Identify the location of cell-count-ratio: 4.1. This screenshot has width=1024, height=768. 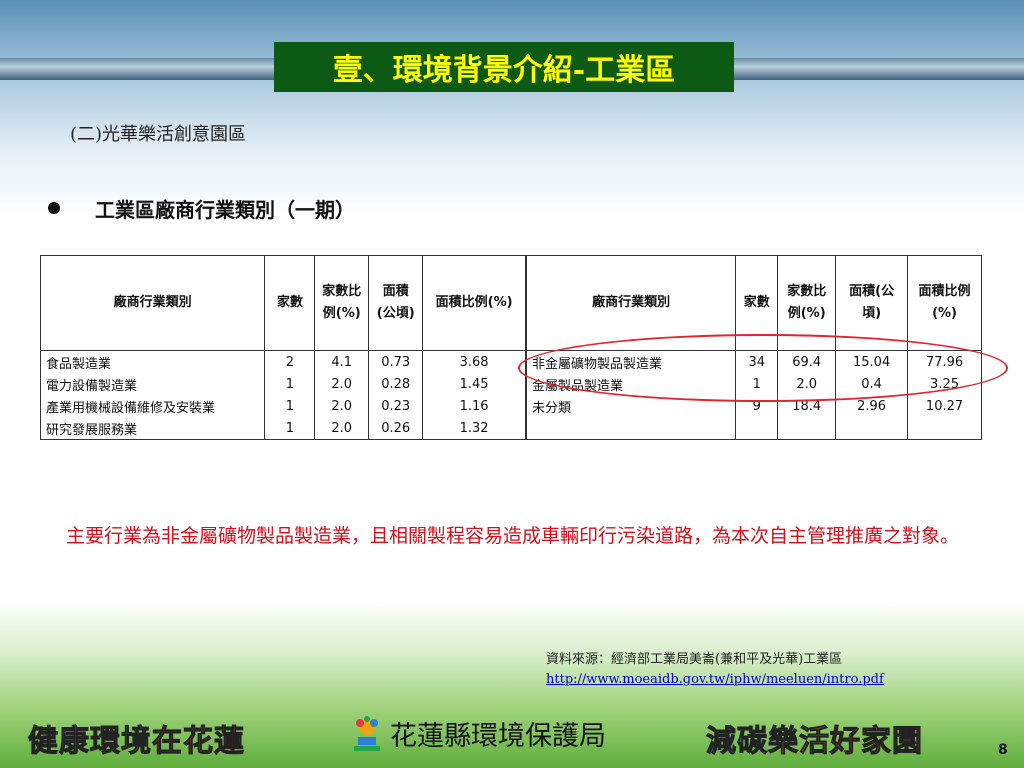
(342, 361).